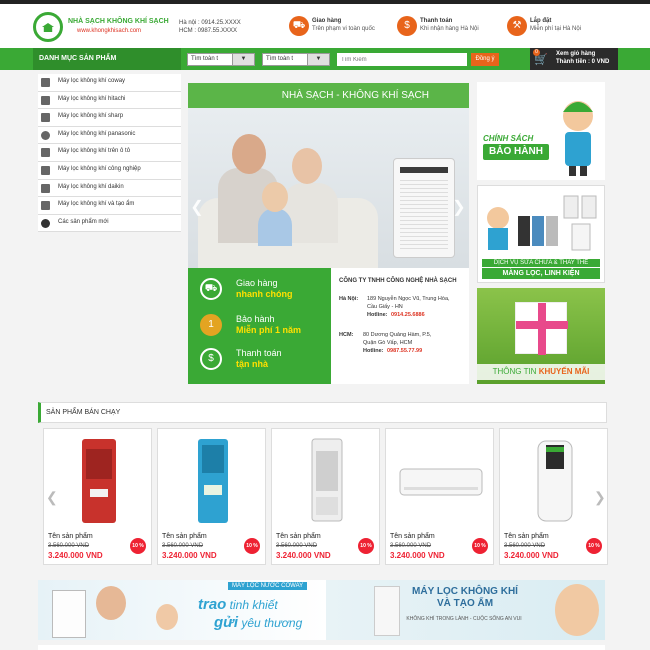 The height and width of the screenshot is (650, 650). Describe the element at coordinates (541, 263) in the screenshot. I see `repair-ad-title: DỊCH VỤ SỬA CHỮA & THAY THẾ` at that location.